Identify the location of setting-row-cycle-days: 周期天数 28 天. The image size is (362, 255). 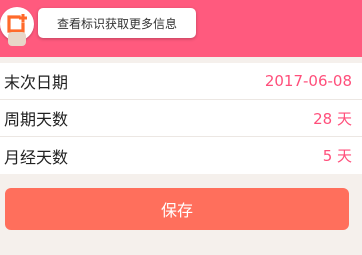
(181, 118).